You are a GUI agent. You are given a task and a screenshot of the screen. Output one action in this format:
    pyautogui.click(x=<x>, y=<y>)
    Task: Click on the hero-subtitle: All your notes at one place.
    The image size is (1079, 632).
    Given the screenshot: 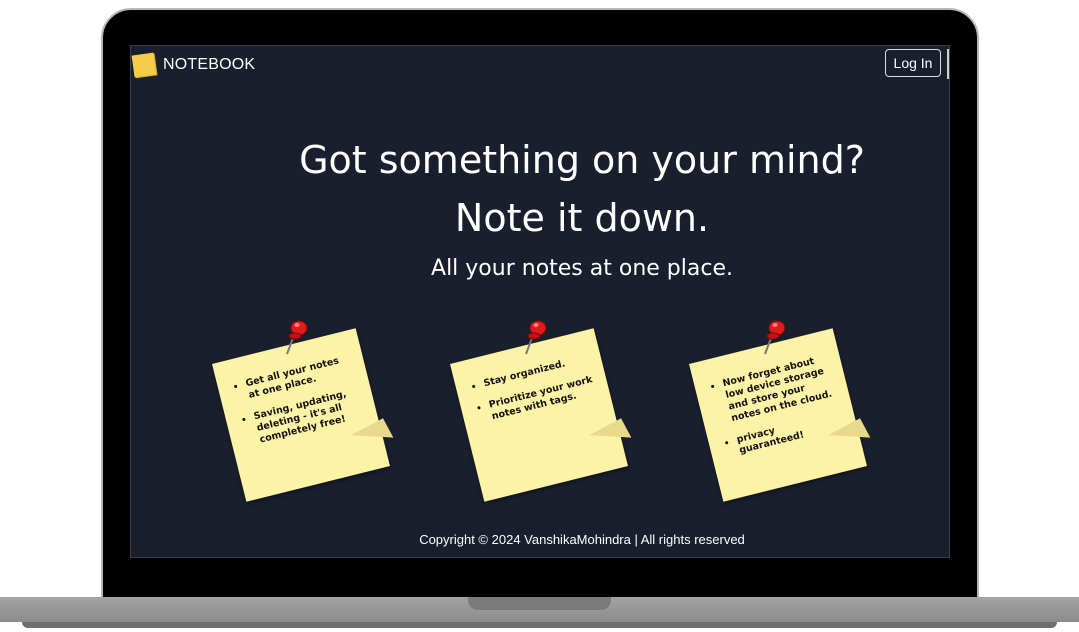 What is the action you would take?
    pyautogui.click(x=582, y=268)
    